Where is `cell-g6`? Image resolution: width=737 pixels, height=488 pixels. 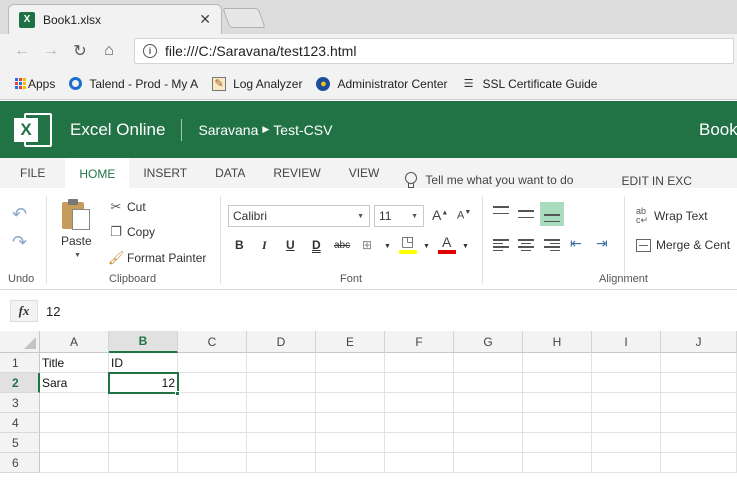 cell-g6 is located at coordinates (488, 463).